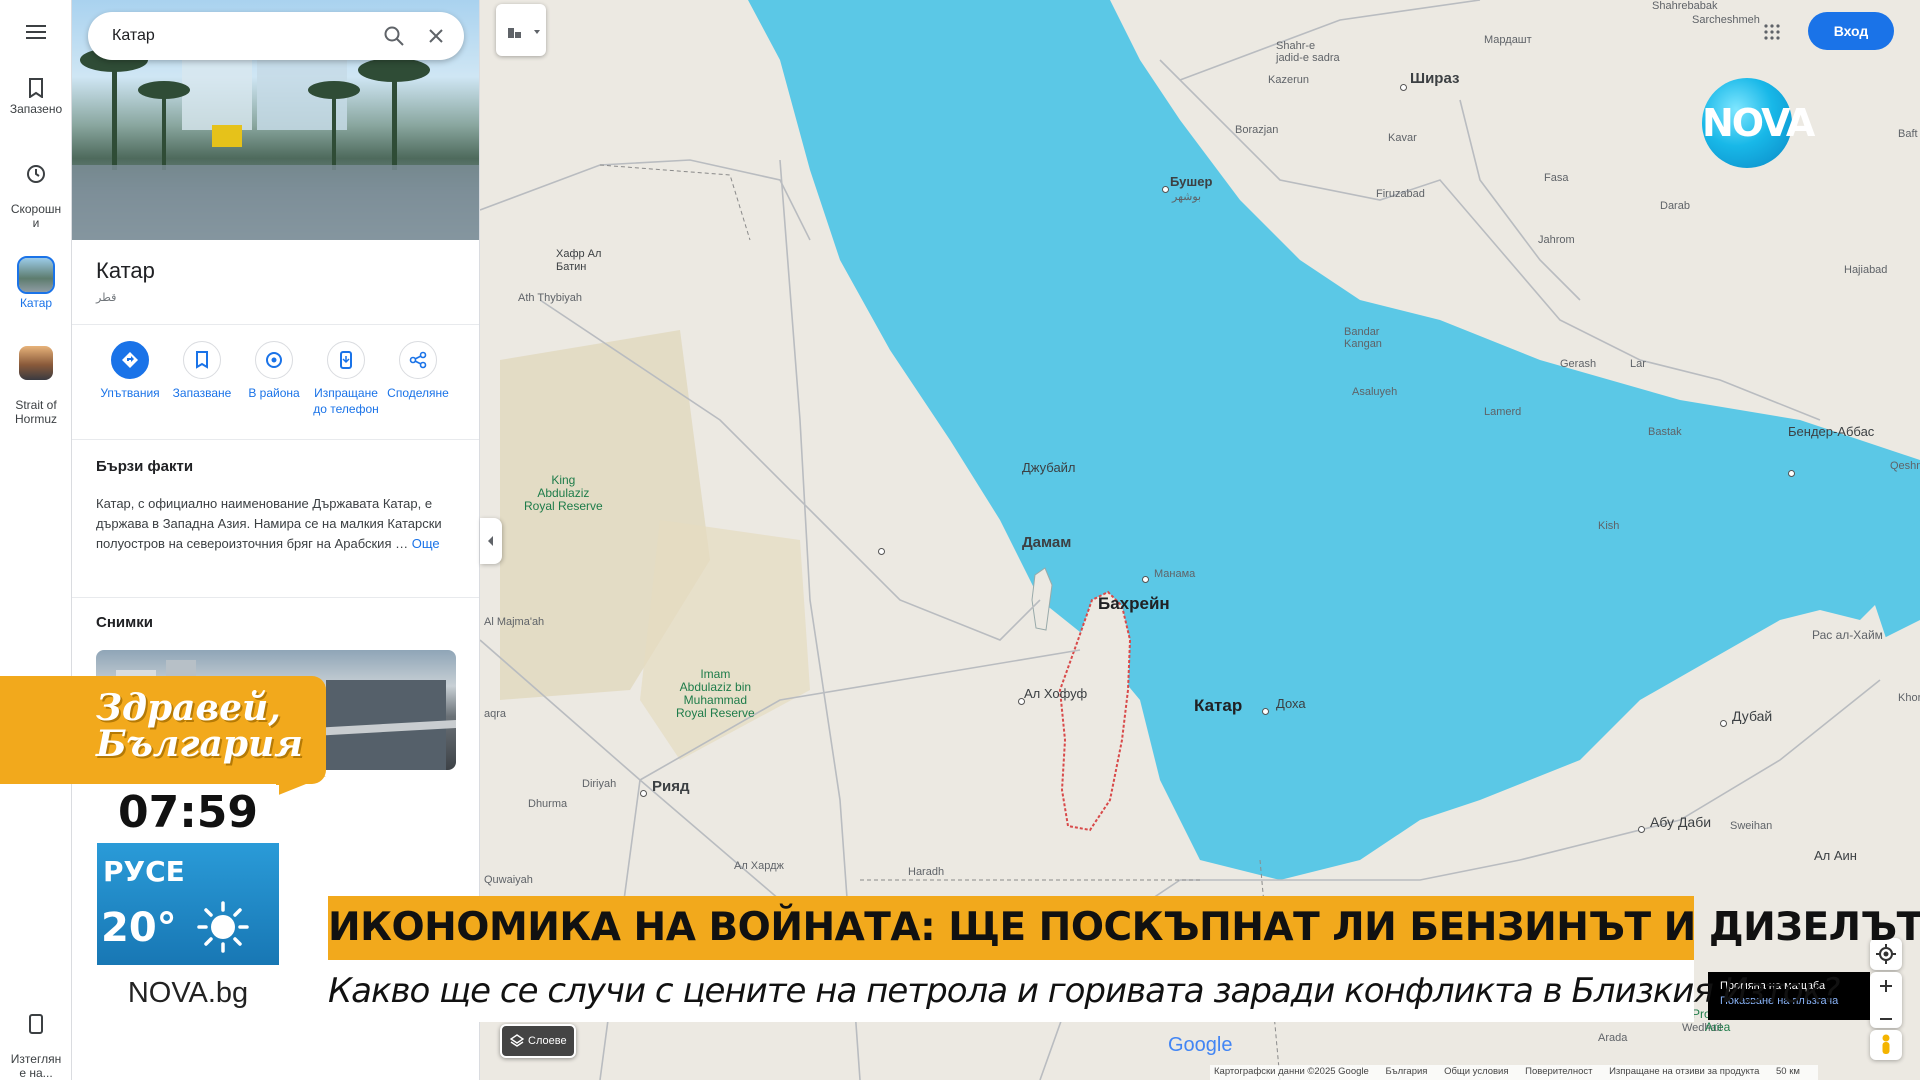  Describe the element at coordinates (547, 804) in the screenshot. I see `map-label-dhurma: Dhurma` at that location.